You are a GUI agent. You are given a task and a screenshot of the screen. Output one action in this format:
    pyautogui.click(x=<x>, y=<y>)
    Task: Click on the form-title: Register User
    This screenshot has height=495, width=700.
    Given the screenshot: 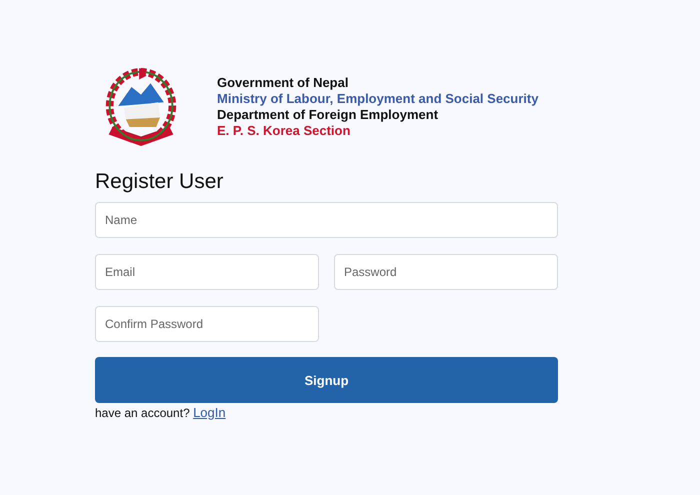 What is the action you would take?
    pyautogui.click(x=159, y=182)
    